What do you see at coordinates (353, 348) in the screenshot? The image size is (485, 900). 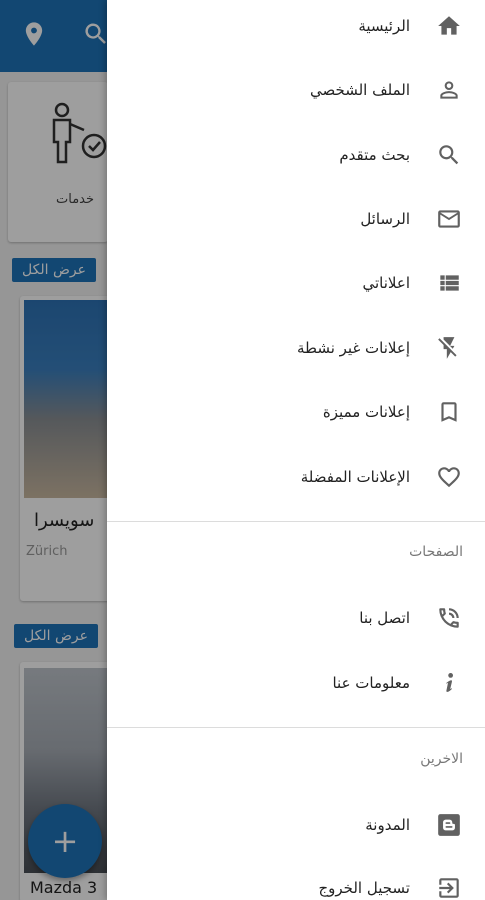 I see `menu-item-label: إعلانات غير نشطة` at bounding box center [353, 348].